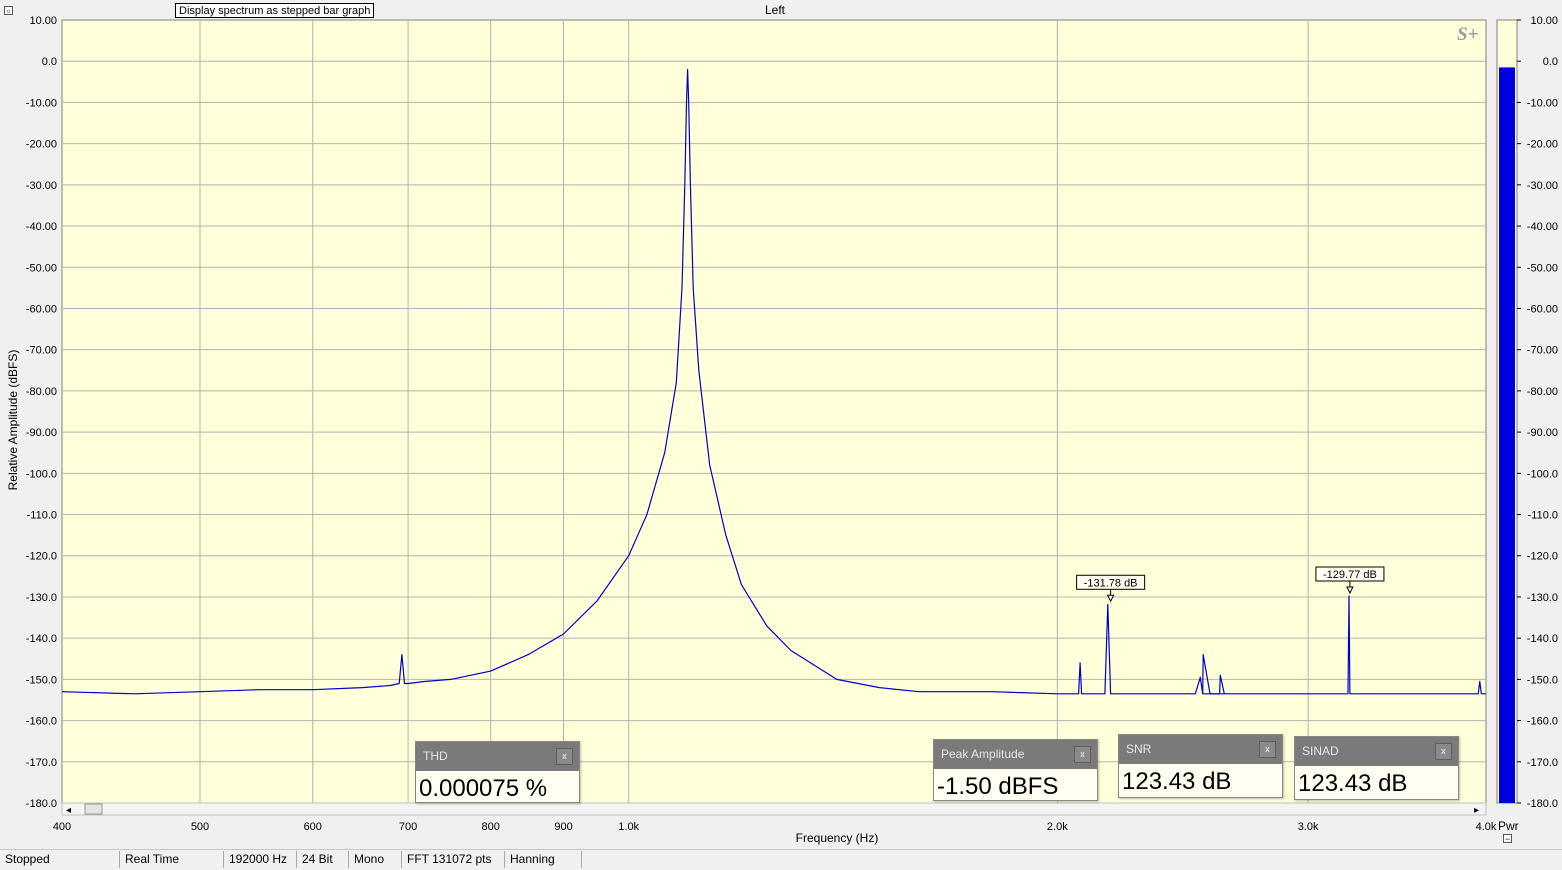  Describe the element at coordinates (1486, 827) in the screenshot. I see `x-tick-label: 4.0k` at that location.